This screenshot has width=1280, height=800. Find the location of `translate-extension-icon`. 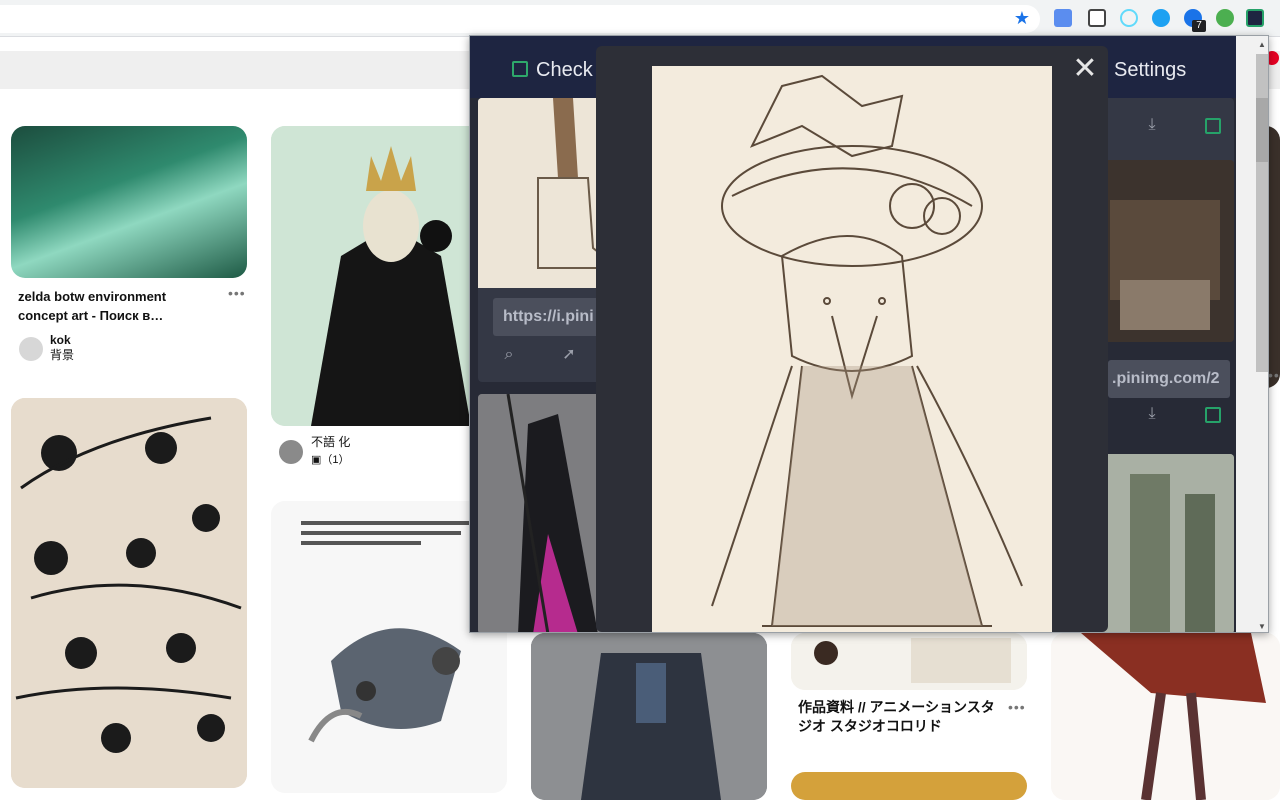

translate-extension-icon is located at coordinates (1063, 18).